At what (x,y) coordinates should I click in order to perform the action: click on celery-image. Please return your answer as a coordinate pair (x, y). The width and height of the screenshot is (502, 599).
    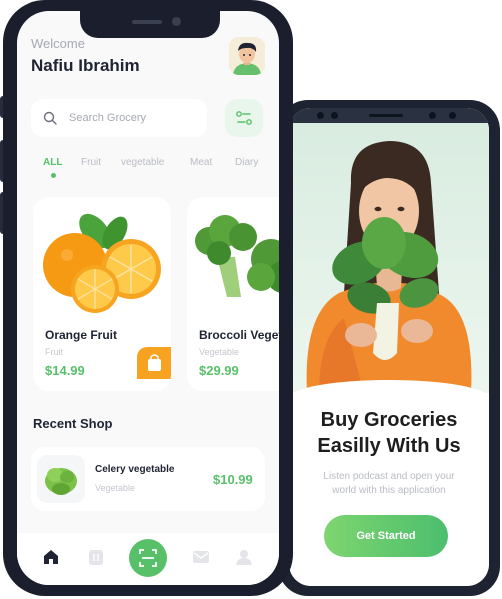
    Looking at the image, I should click on (61, 479).